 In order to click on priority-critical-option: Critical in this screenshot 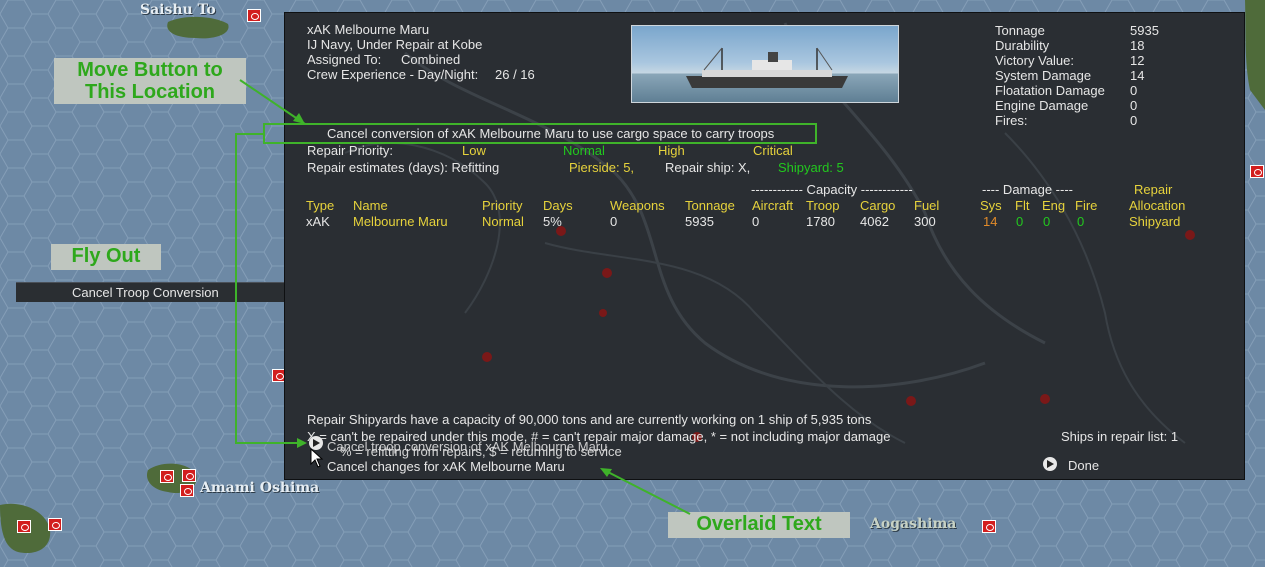, I will do `click(773, 150)`.